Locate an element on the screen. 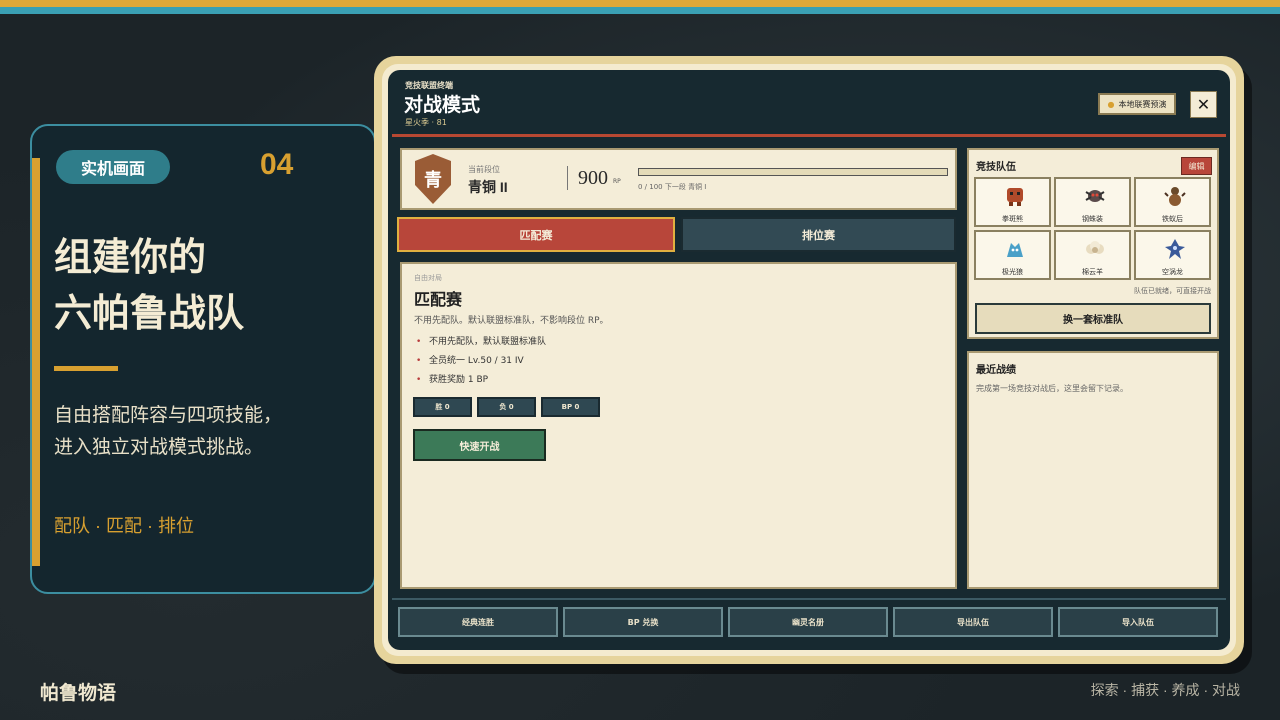 This screenshot has height=720, width=1280. rank-panel: 青 当前段位 青铜 II 900 RP 0 / 100 下一段 青铜 I is located at coordinates (678, 179).